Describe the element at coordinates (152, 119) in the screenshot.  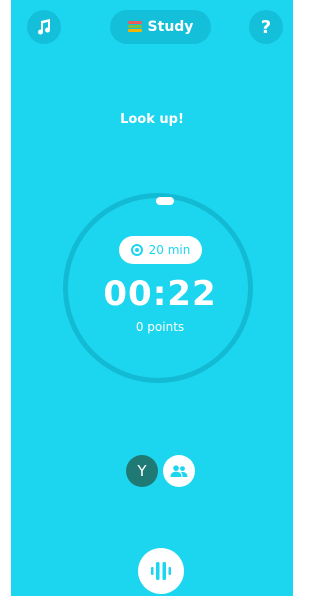
I see `look-up-prompt: Look up!` at that location.